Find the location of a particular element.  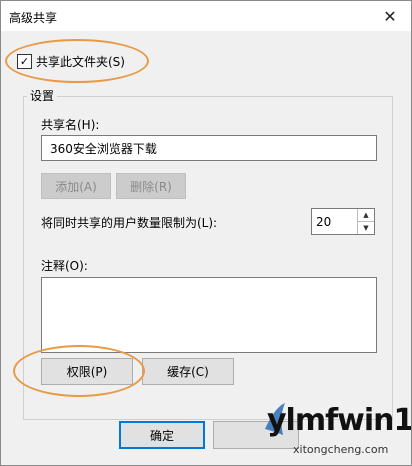

share-folder-checkbox-row: ✓ 共享此文件夹(S) is located at coordinates (71, 61).